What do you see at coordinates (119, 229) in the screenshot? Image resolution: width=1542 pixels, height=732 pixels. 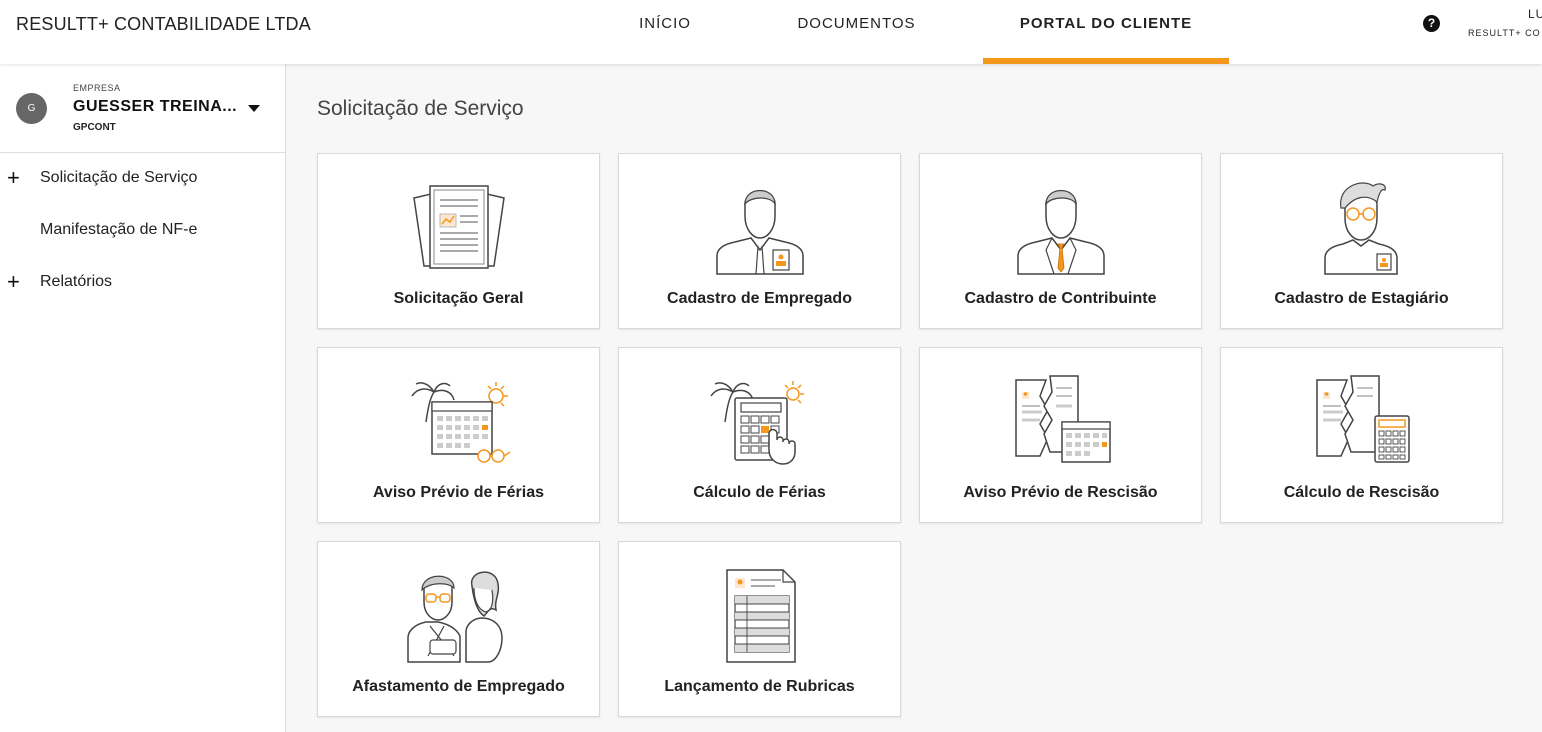 I see `sidebar-item-label: Manifestação de NF-e` at bounding box center [119, 229].